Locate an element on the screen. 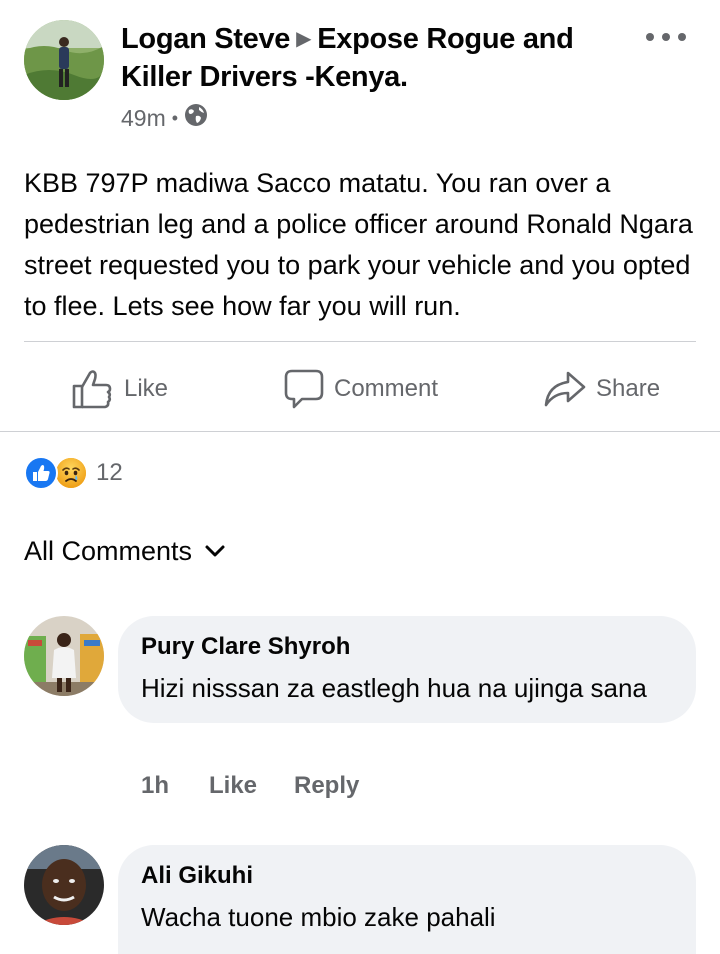 The height and width of the screenshot is (954, 720). comments-filter-dropdown: All Comments is located at coordinates (125, 551).